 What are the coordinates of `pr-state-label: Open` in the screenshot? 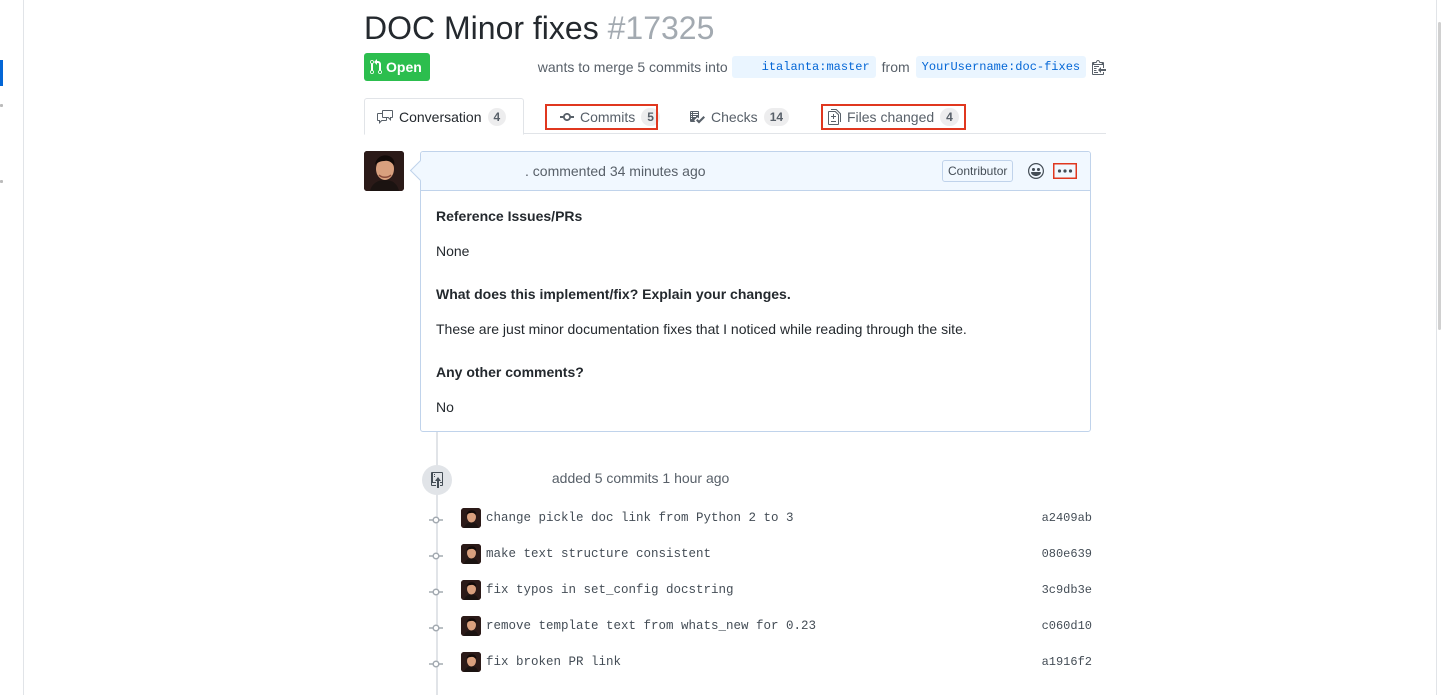 It's located at (404, 67).